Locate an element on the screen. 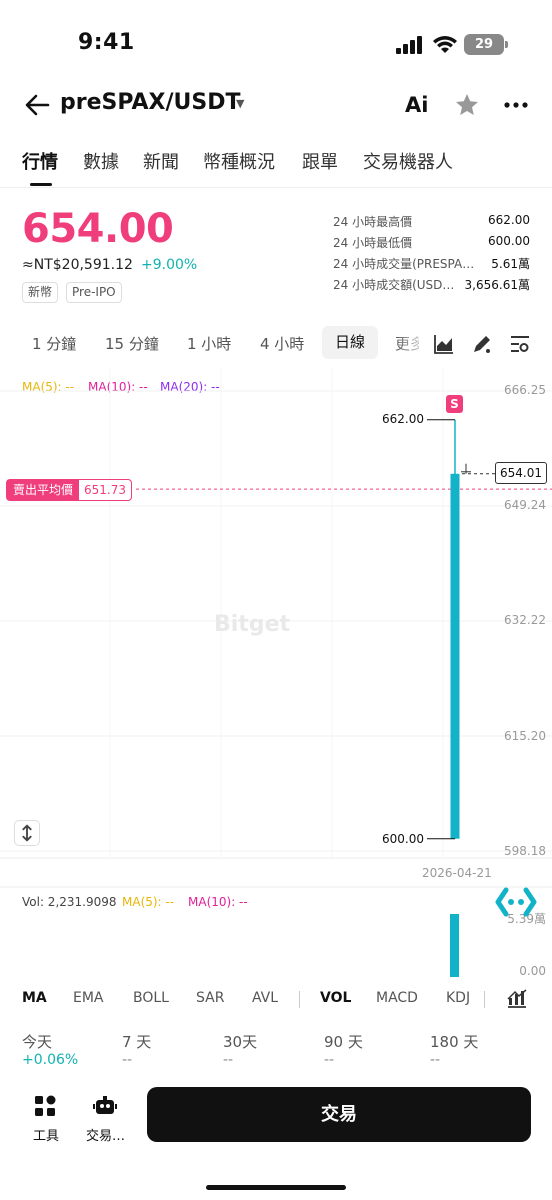  timeframe-1d: 日線 is located at coordinates (350, 342).